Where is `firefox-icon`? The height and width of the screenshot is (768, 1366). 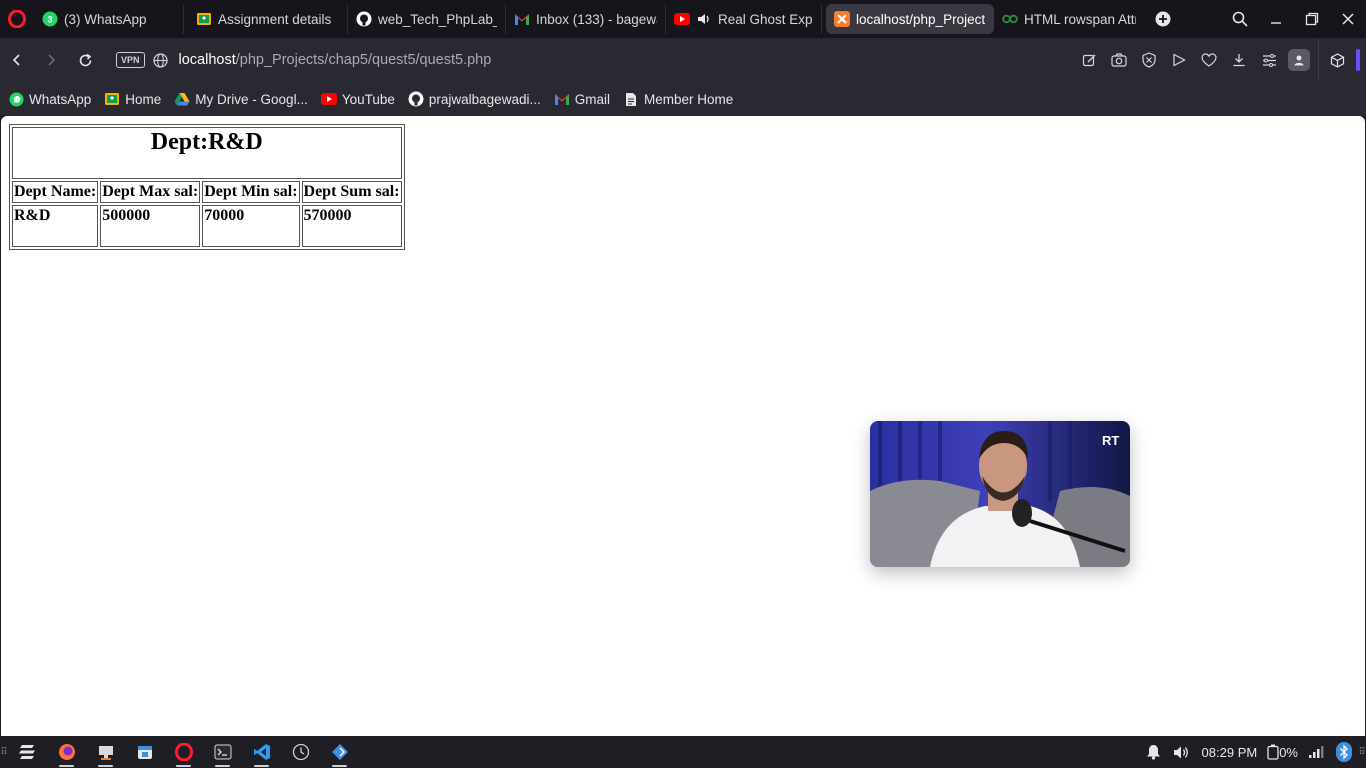 firefox-icon is located at coordinates (66, 752).